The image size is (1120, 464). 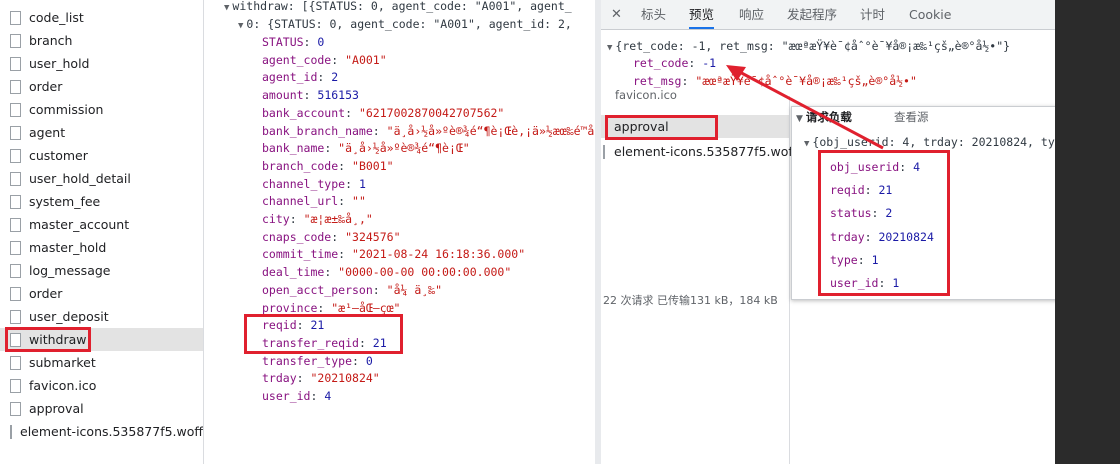 What do you see at coordinates (48, 339) in the screenshot?
I see `highlight-withdraw` at bounding box center [48, 339].